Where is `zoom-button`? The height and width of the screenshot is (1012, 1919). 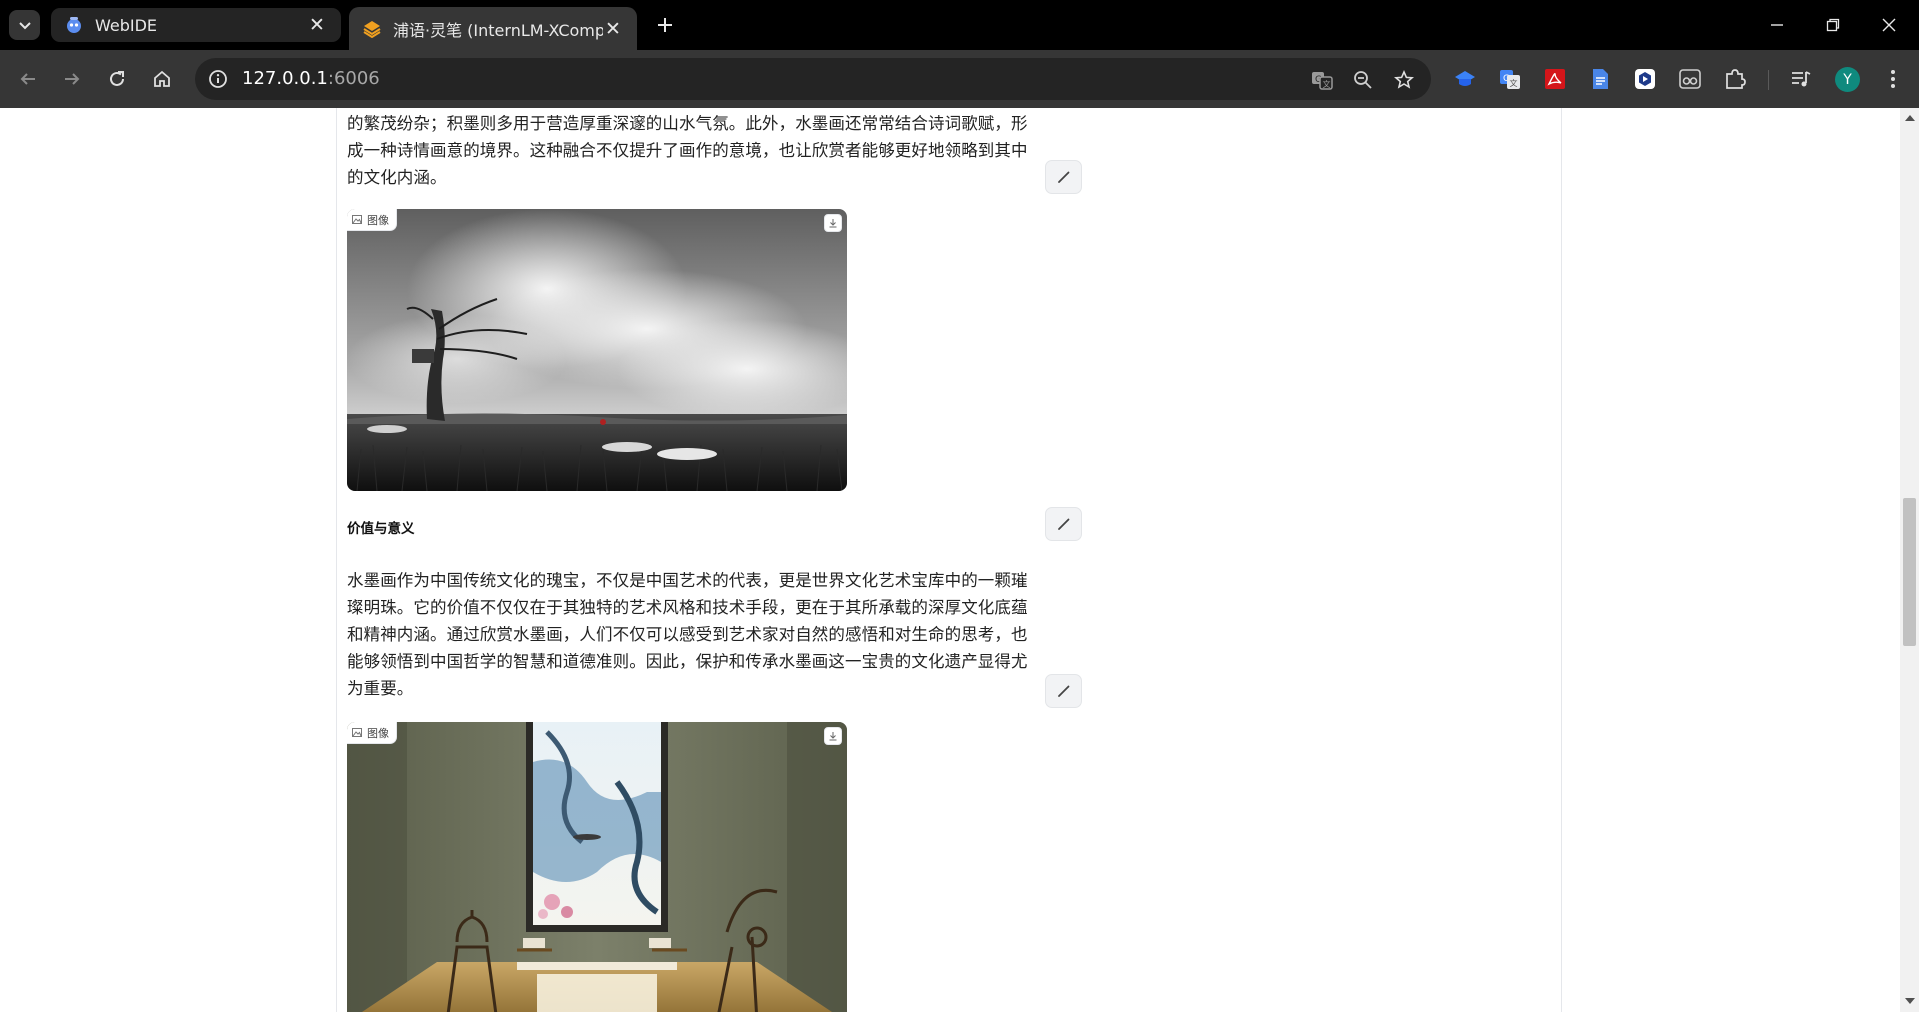
zoom-button is located at coordinates (1363, 80).